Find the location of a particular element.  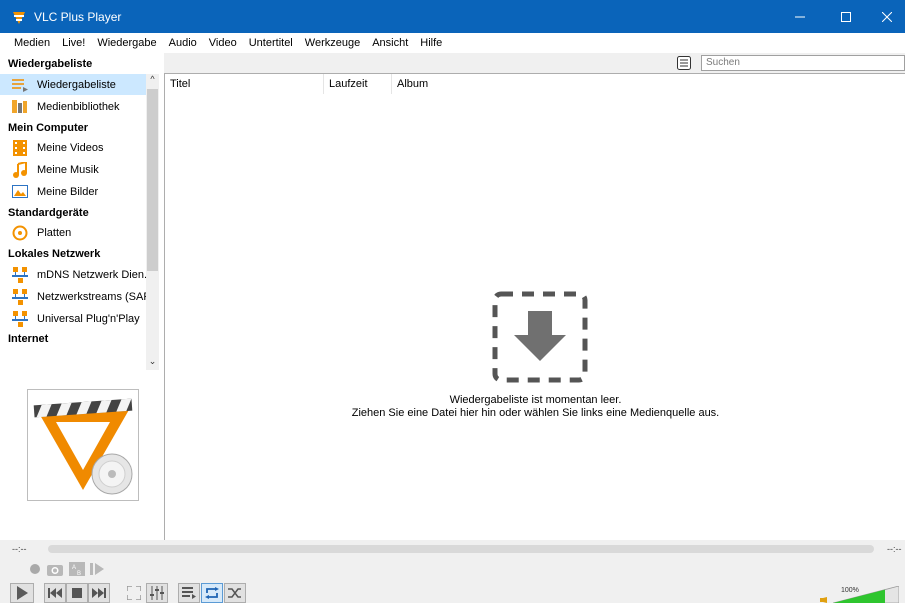

svg-text: B is located at coordinates (79, 573).